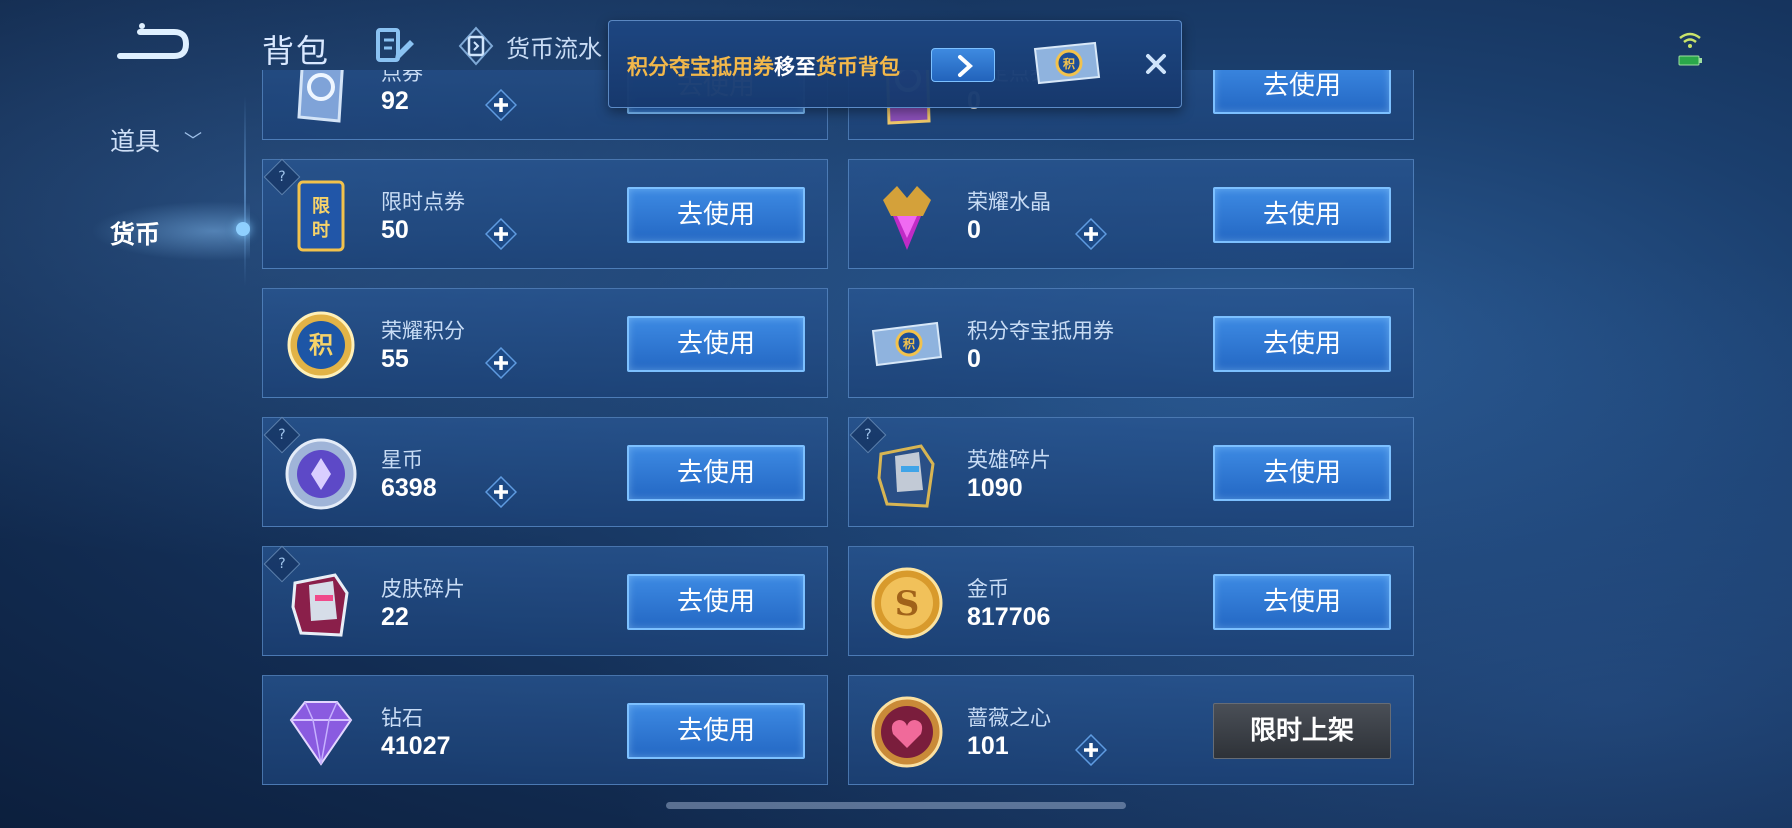 Image resolution: width=1792 pixels, height=828 pixels. What do you see at coordinates (152, 44) in the screenshot?
I see `back-button` at bounding box center [152, 44].